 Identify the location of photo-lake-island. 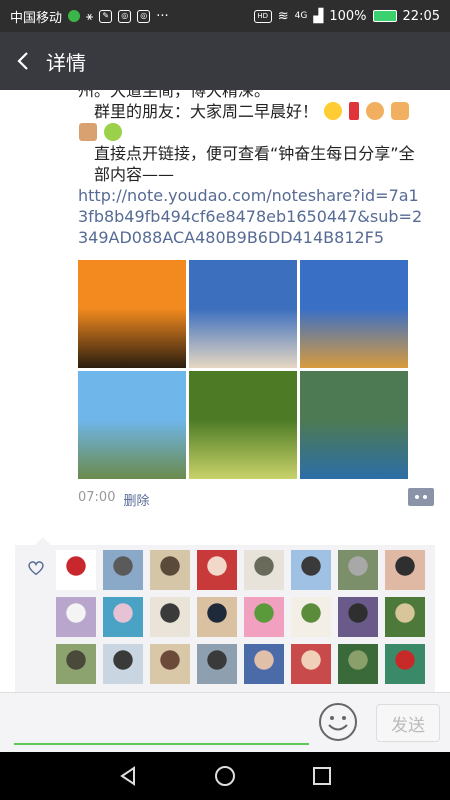
(354, 425).